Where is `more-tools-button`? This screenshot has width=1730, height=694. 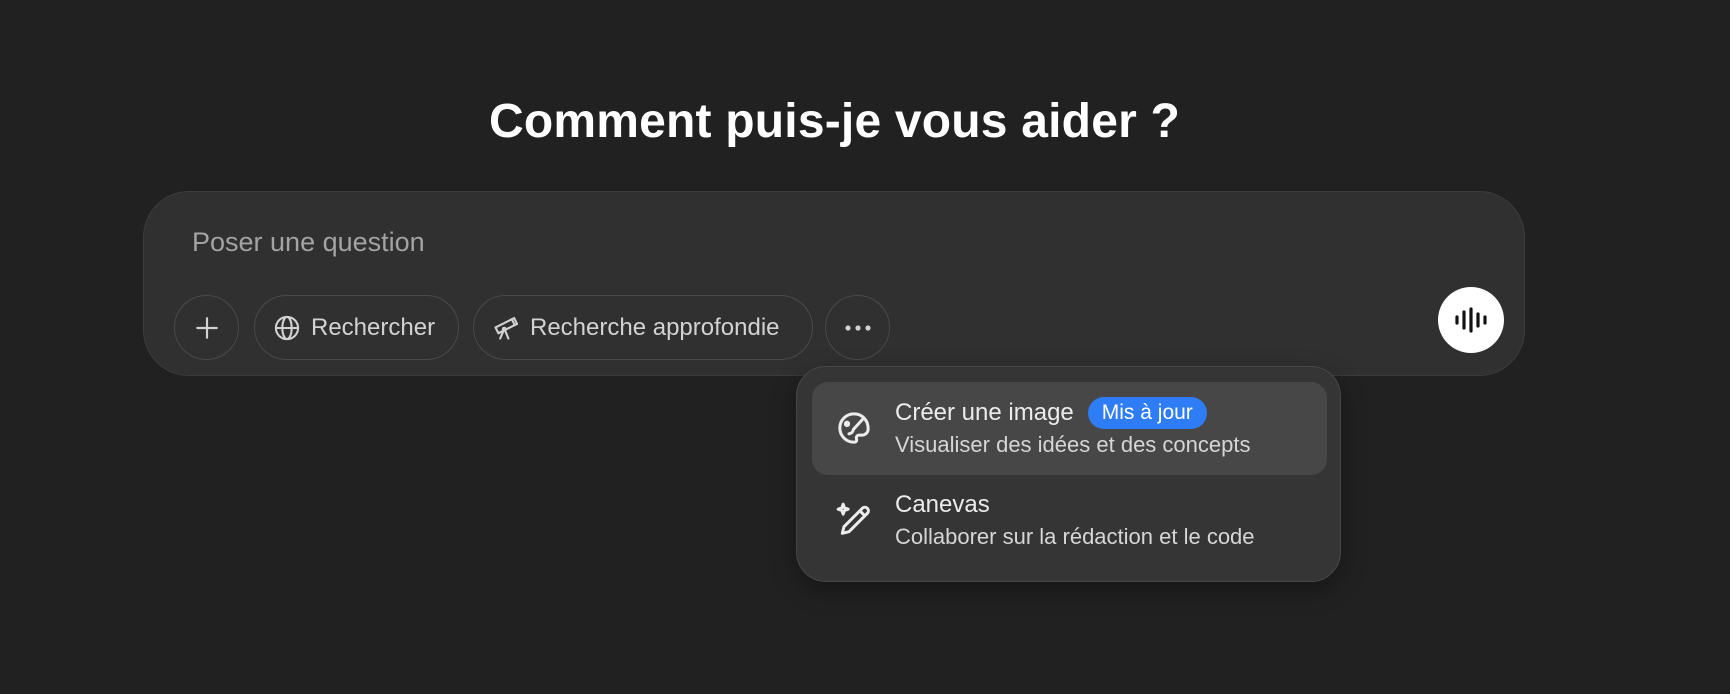
more-tools-button is located at coordinates (857, 327).